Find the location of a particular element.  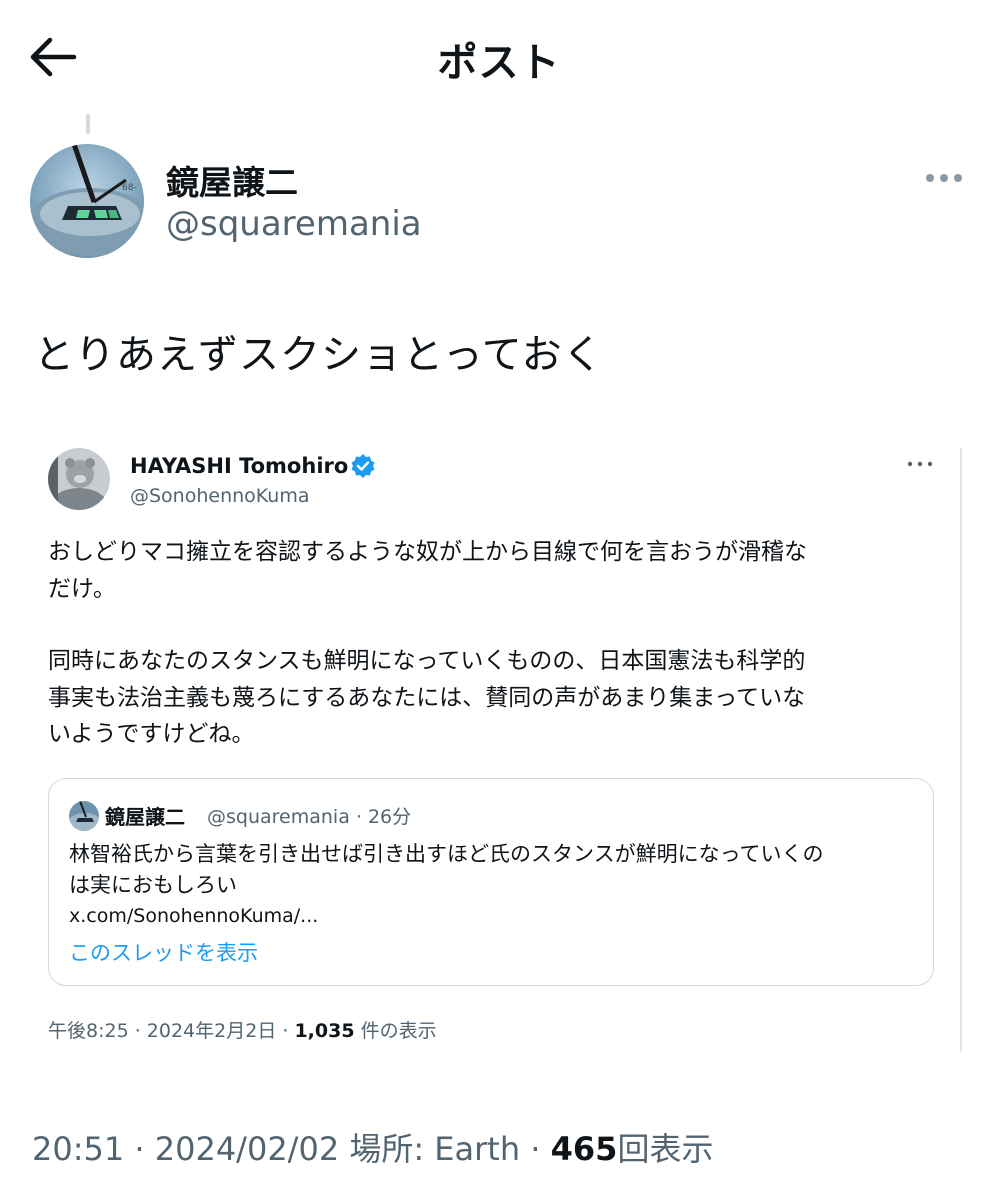

top-bar: ポスト is located at coordinates (499, 56).